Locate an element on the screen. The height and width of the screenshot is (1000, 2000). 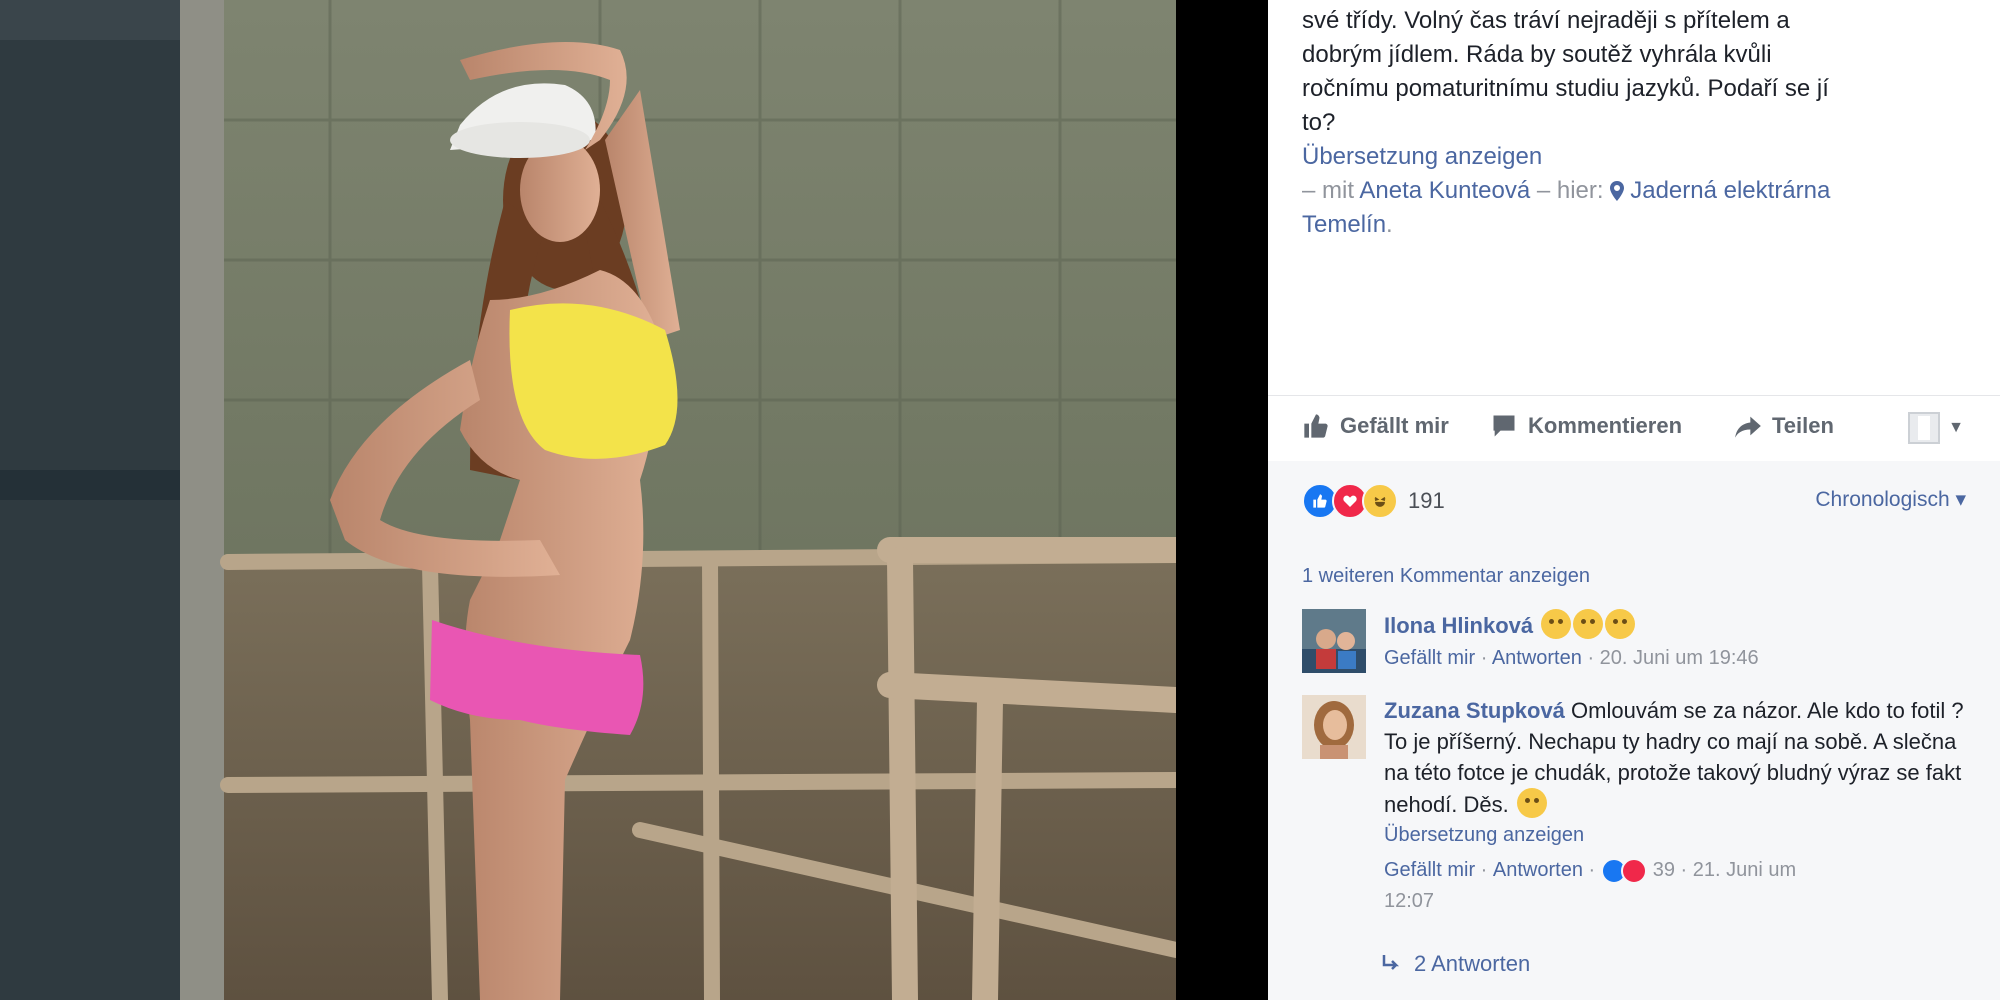
like-label: Gefällt mir is located at coordinates (1394, 425).